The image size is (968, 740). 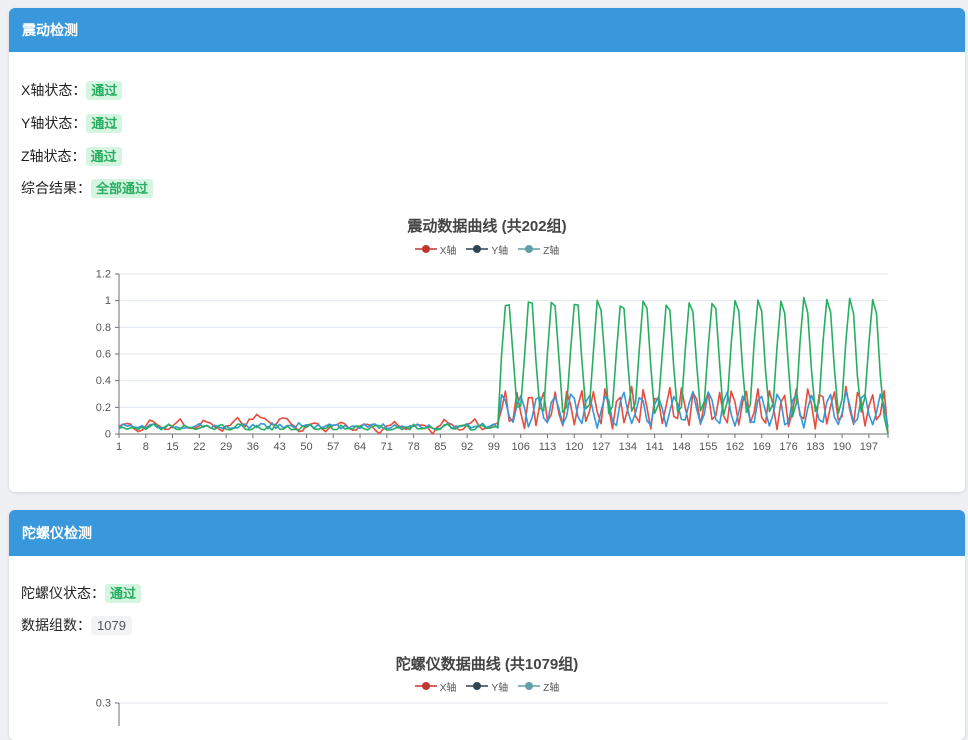 I want to click on gyro-status-row: 陀螺仪状态： 通过, so click(x=81, y=593).